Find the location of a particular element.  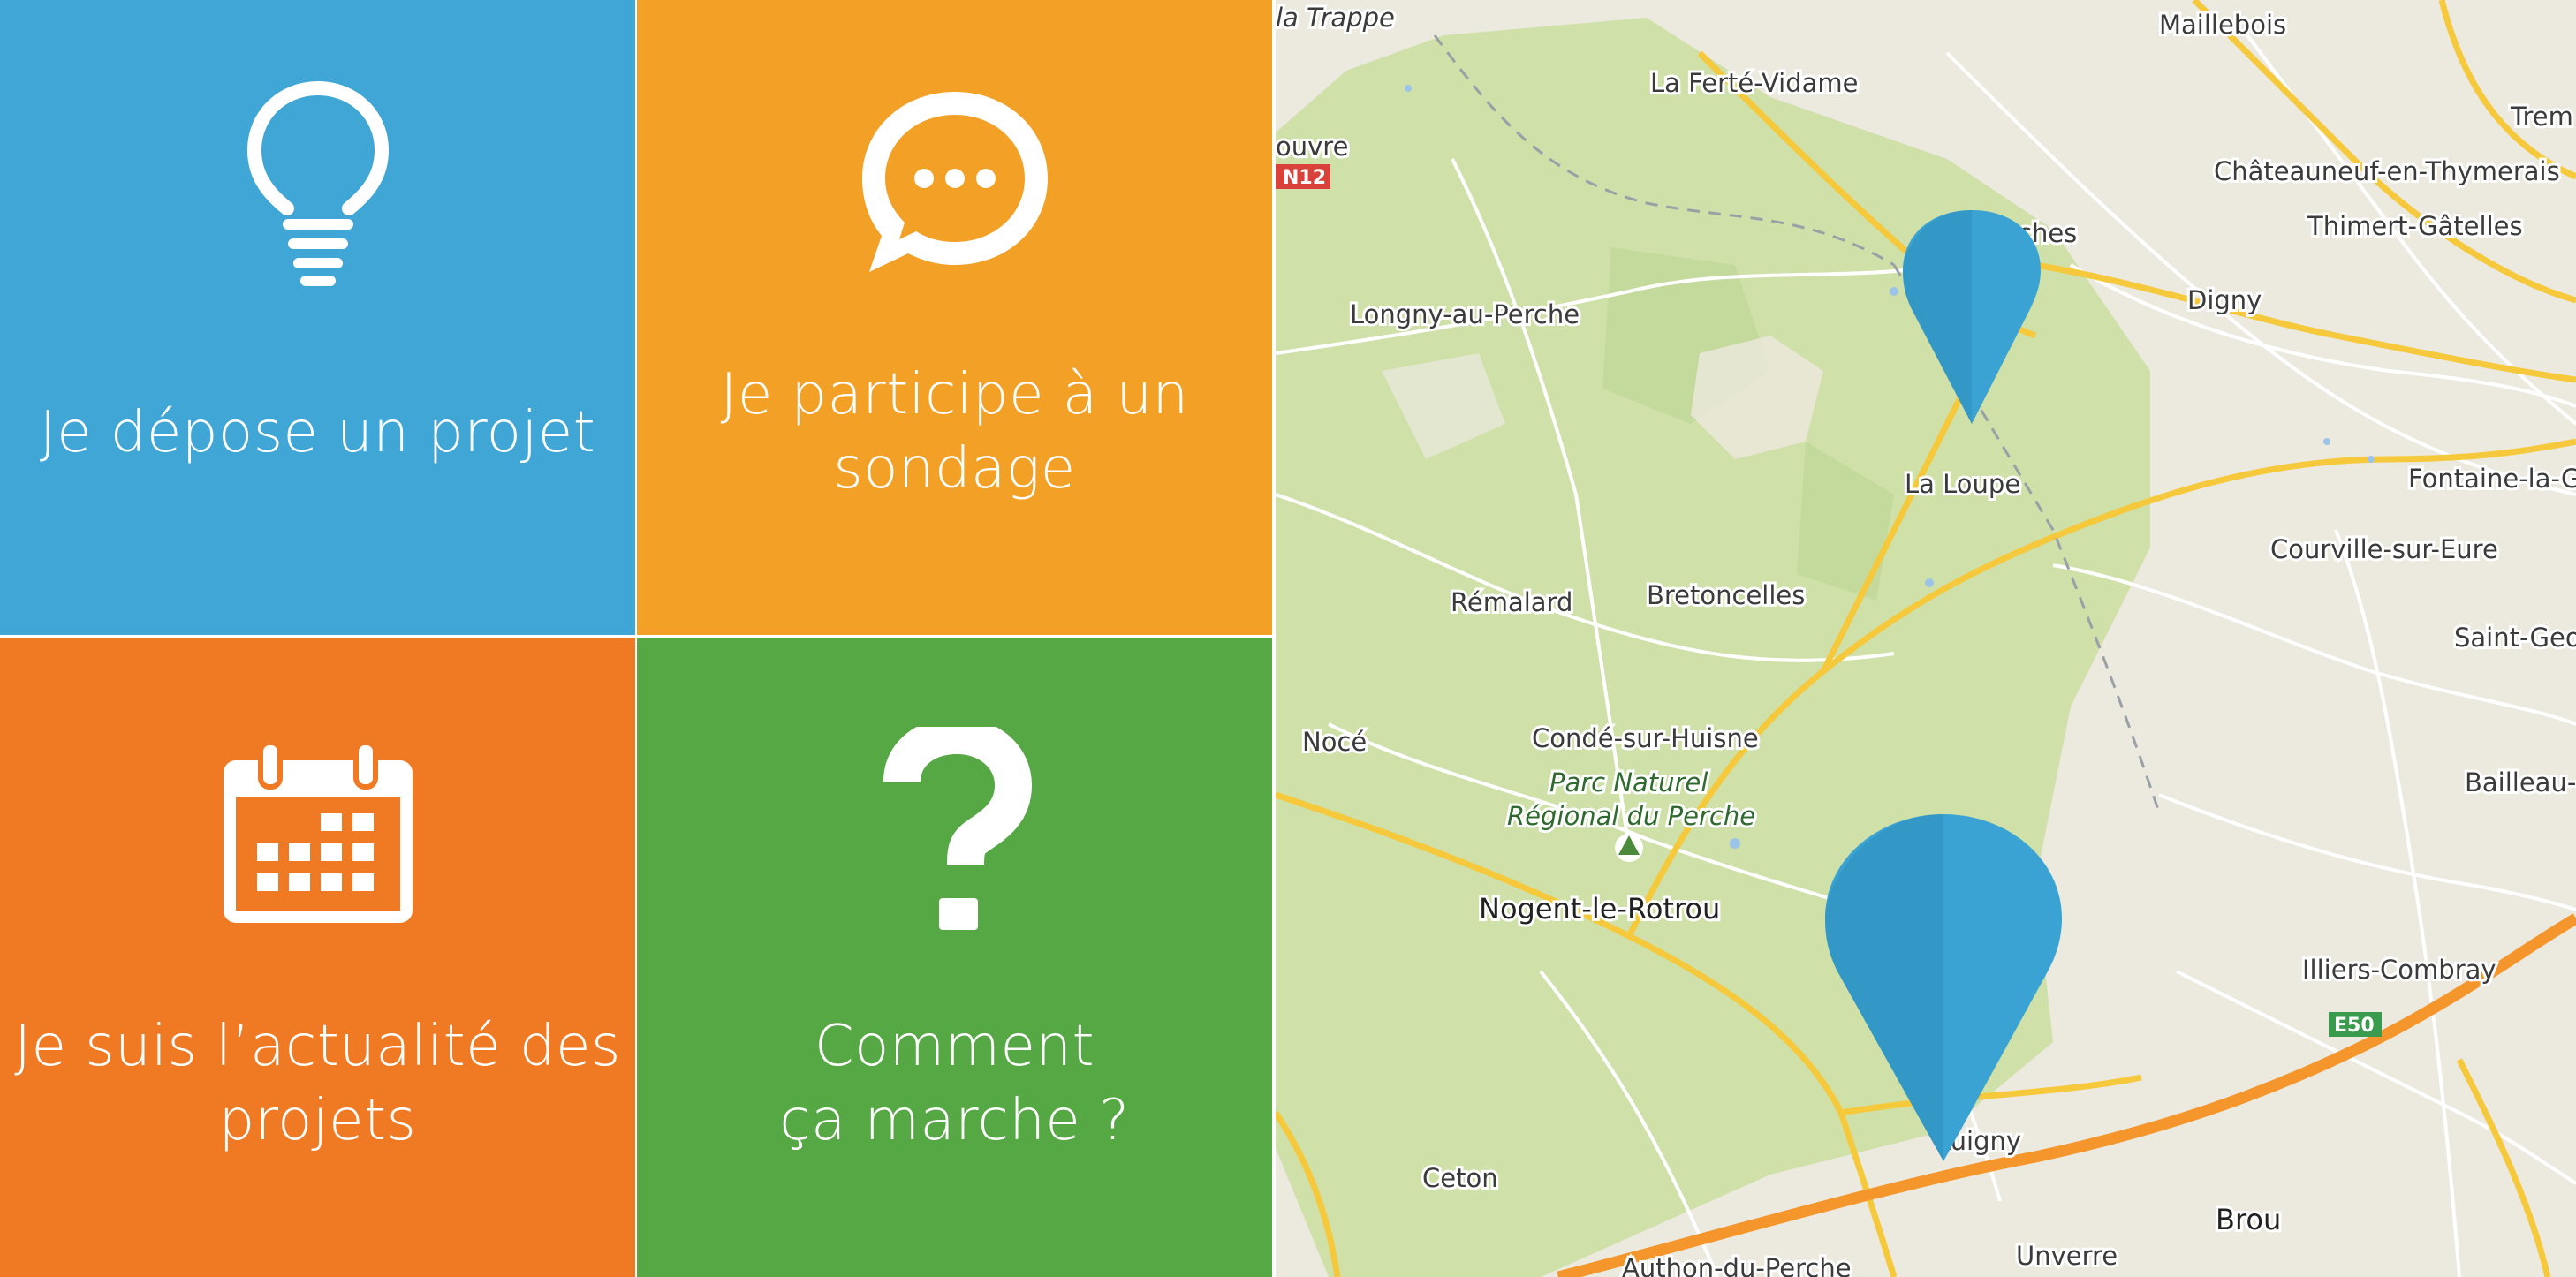

label-maillebois: Maillebois is located at coordinates (2222, 25).